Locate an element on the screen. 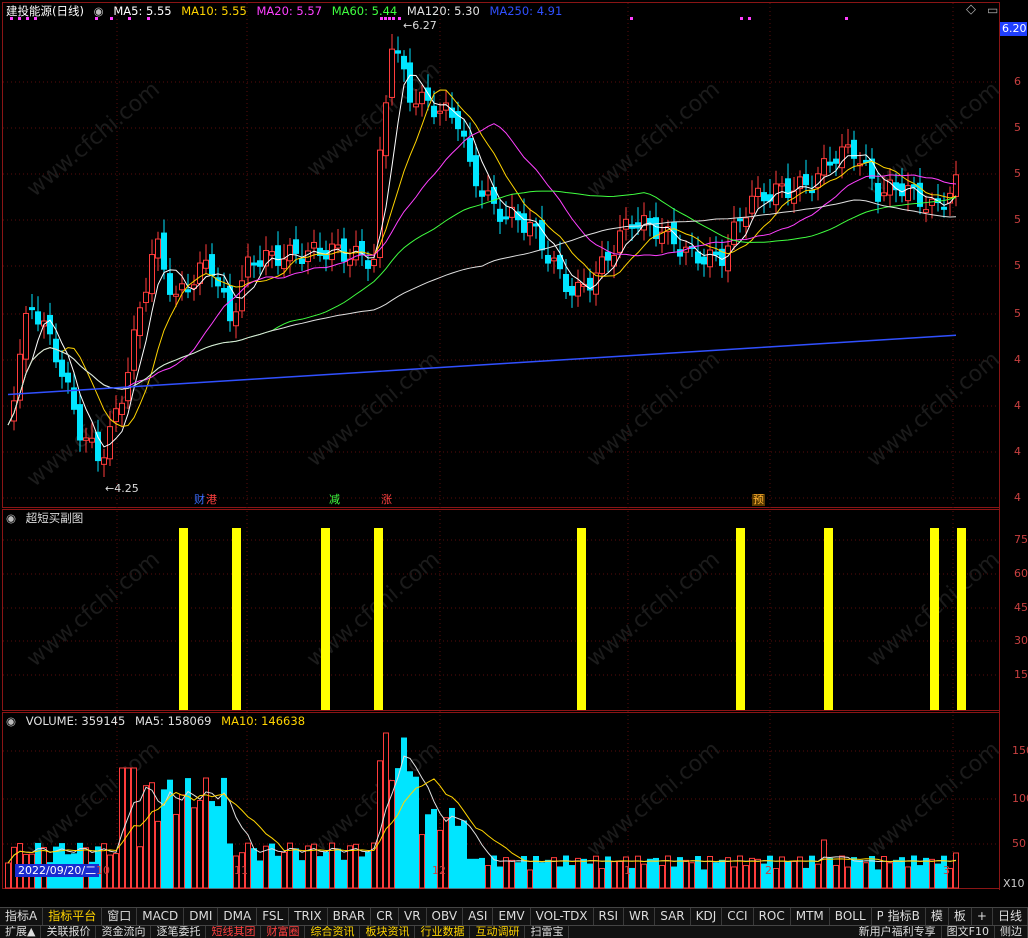 The height and width of the screenshot is (938, 1028). ma120-label: MA120: 5.30 is located at coordinates (443, 11).